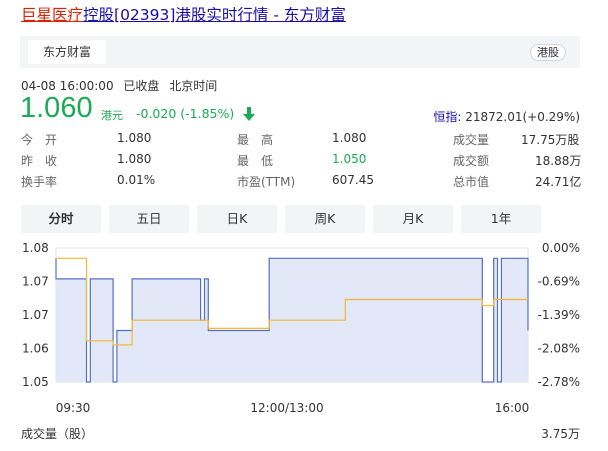 The width and height of the screenshot is (608, 451). I want to click on hsi-index: 恒指: 21872.01(+0.29%), so click(506, 116).